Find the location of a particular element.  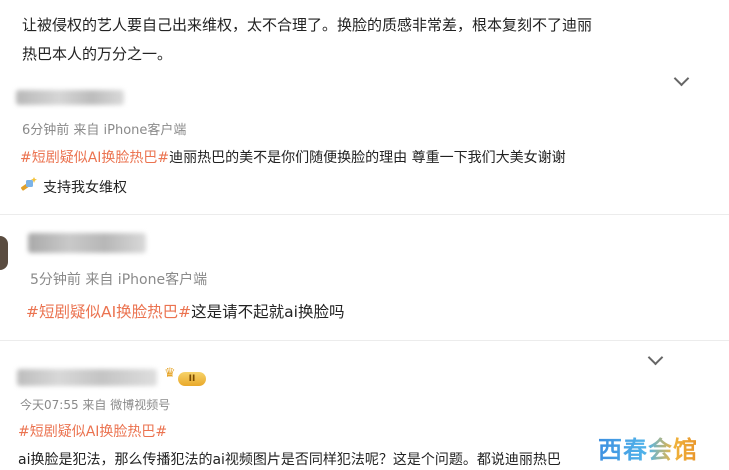

member-level-badge: II is located at coordinates (192, 379).